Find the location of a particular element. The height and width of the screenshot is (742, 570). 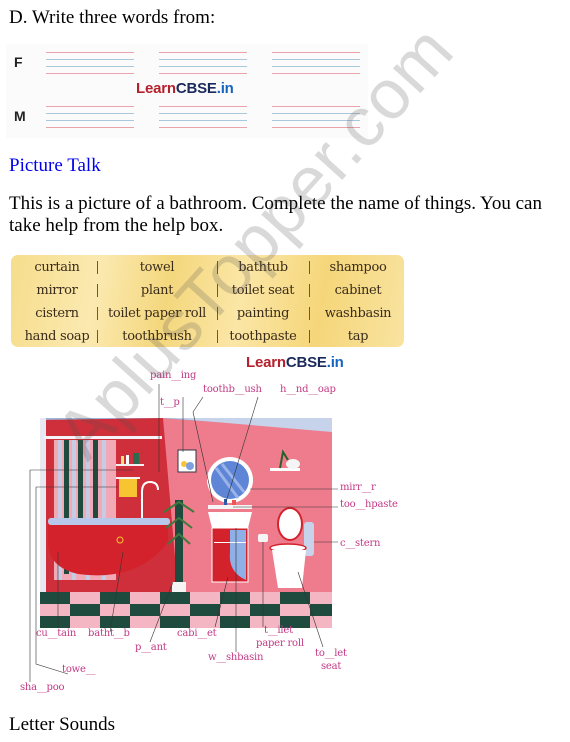

label-cabinet: cabi__et is located at coordinates (197, 633).